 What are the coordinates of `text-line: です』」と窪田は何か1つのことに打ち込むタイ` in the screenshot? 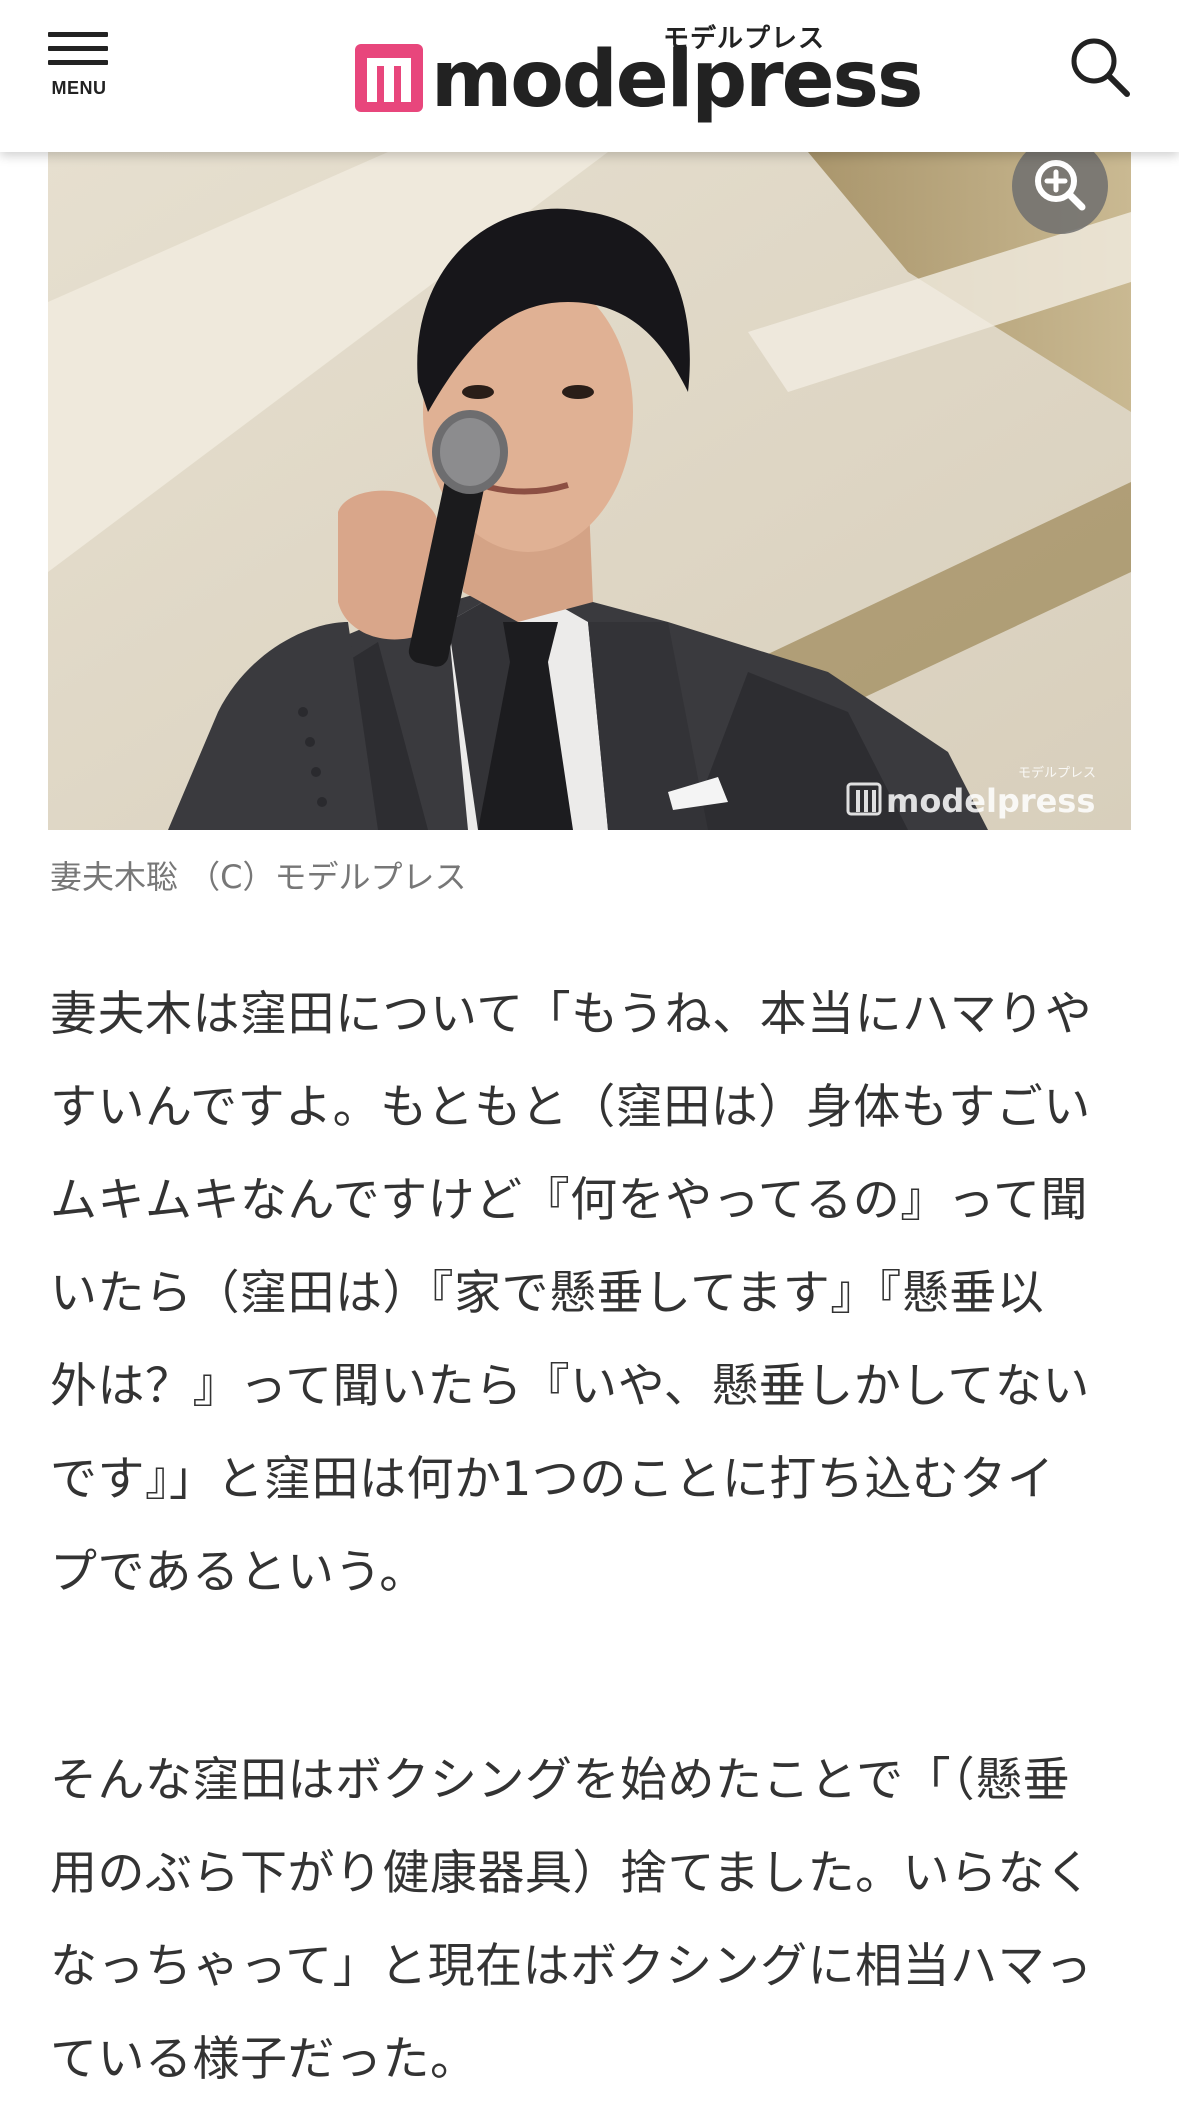 It's located at (552, 1479).